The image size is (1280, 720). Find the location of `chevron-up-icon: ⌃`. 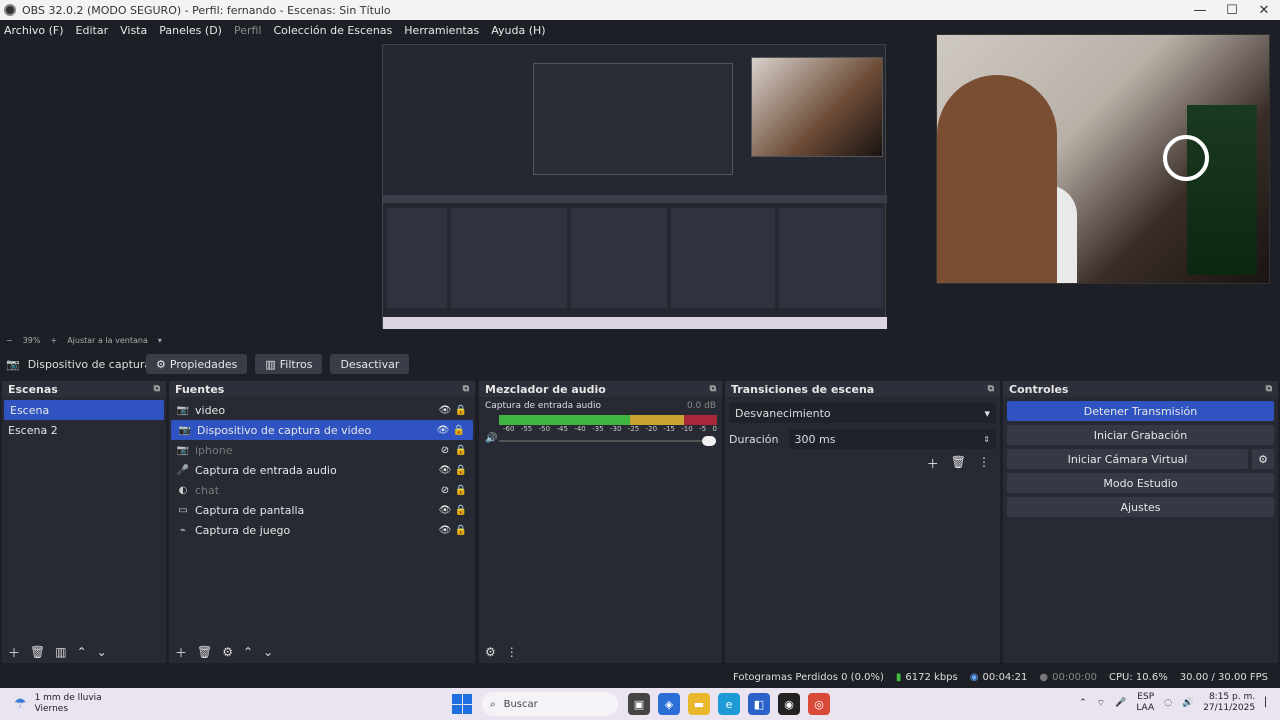

chevron-up-icon: ⌃ is located at coordinates (1083, 703).